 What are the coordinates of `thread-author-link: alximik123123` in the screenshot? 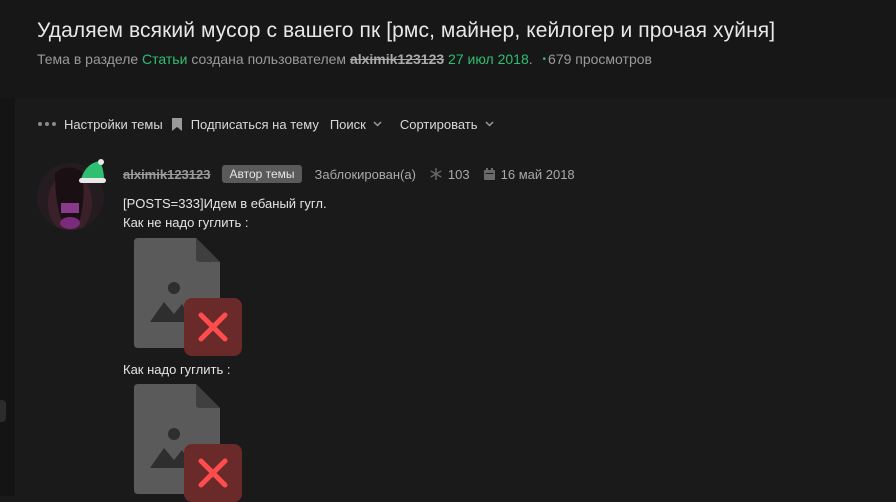 It's located at (397, 59).